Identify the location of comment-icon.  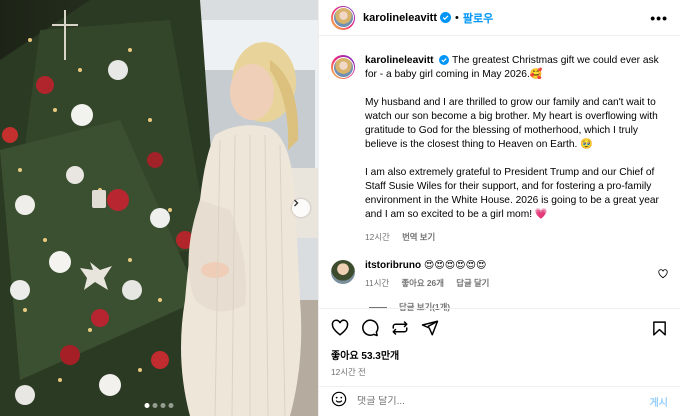
(370, 328).